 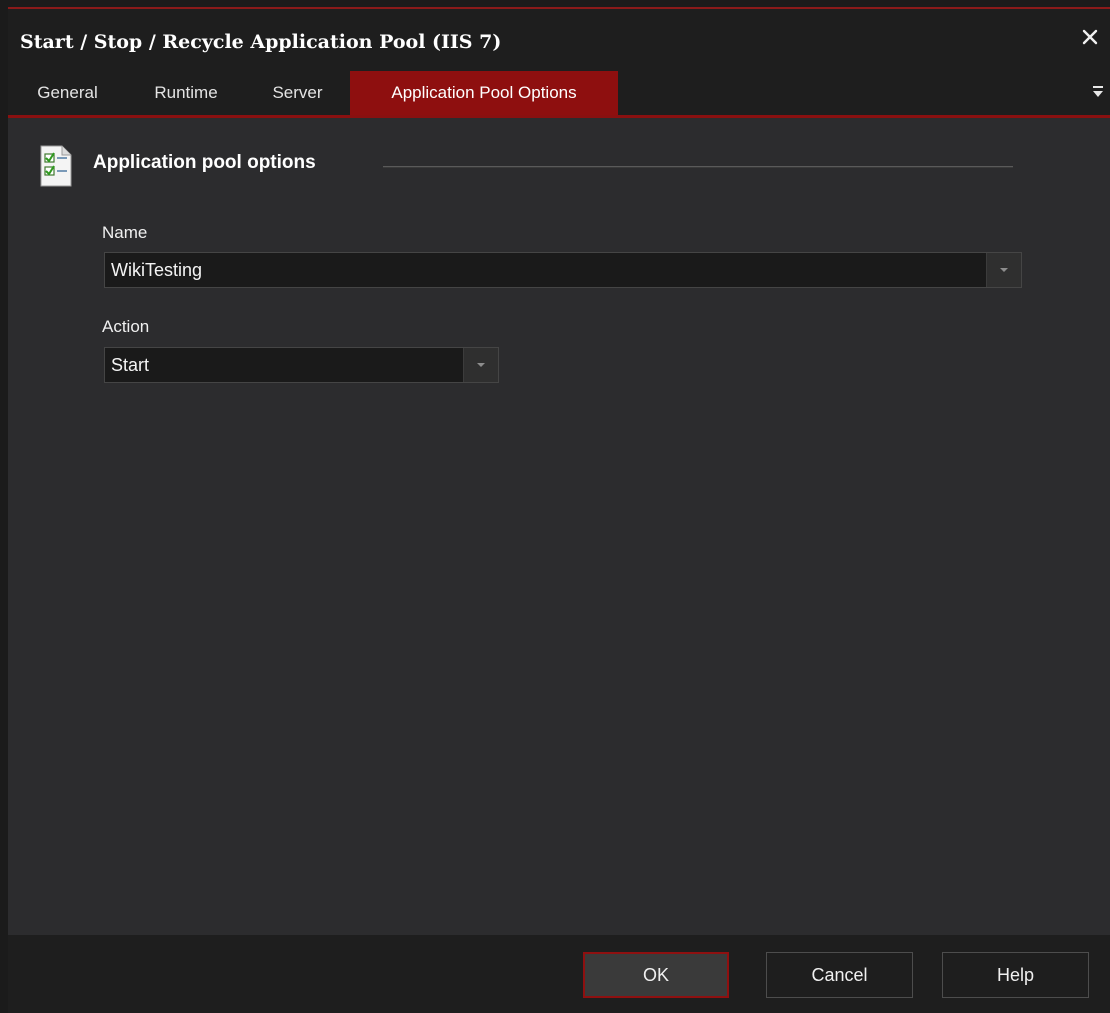 What do you see at coordinates (559, 974) in the screenshot?
I see `button-bar: OK Cancel Help` at bounding box center [559, 974].